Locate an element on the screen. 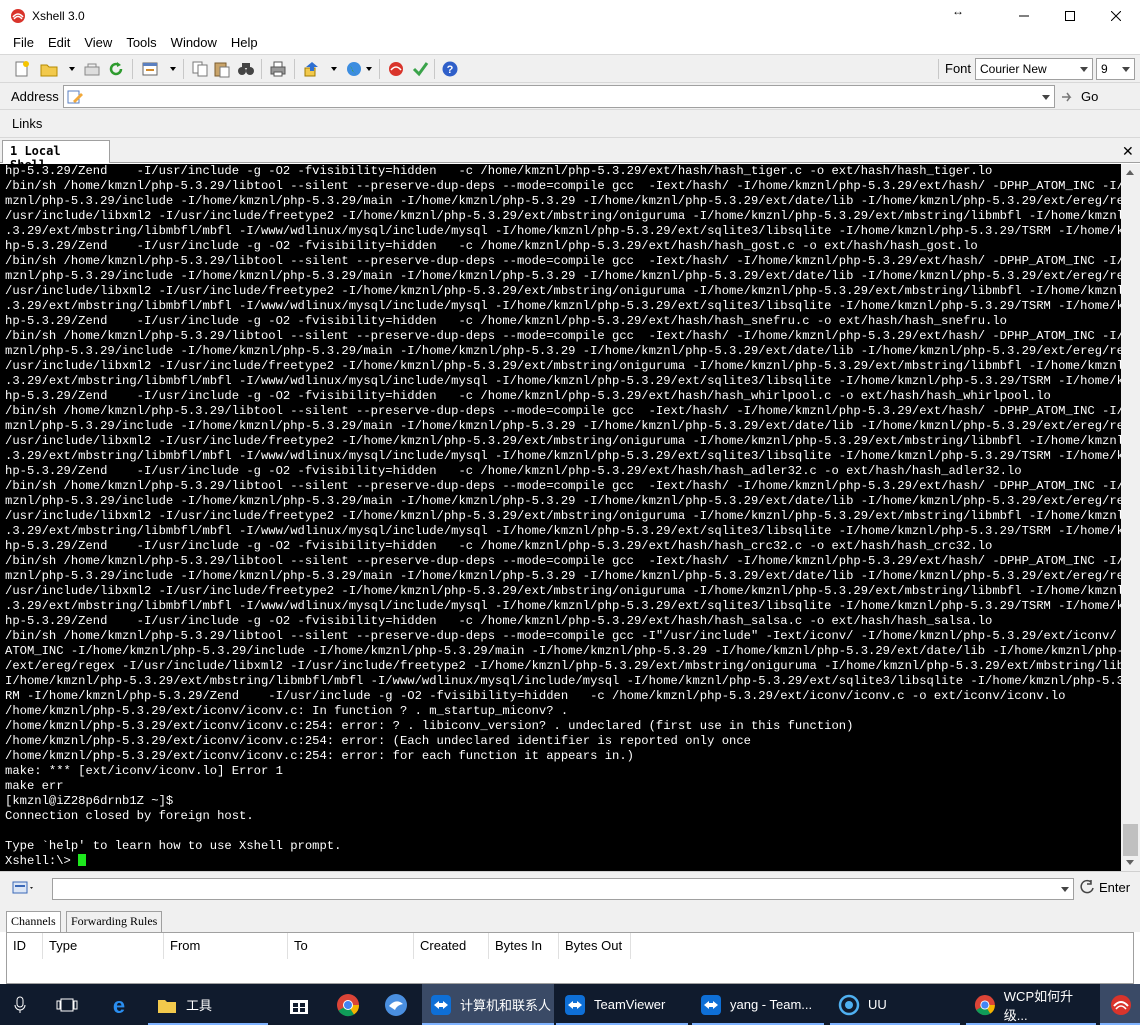 This screenshot has width=1140, height=1025. font-label: Font is located at coordinates (958, 68).